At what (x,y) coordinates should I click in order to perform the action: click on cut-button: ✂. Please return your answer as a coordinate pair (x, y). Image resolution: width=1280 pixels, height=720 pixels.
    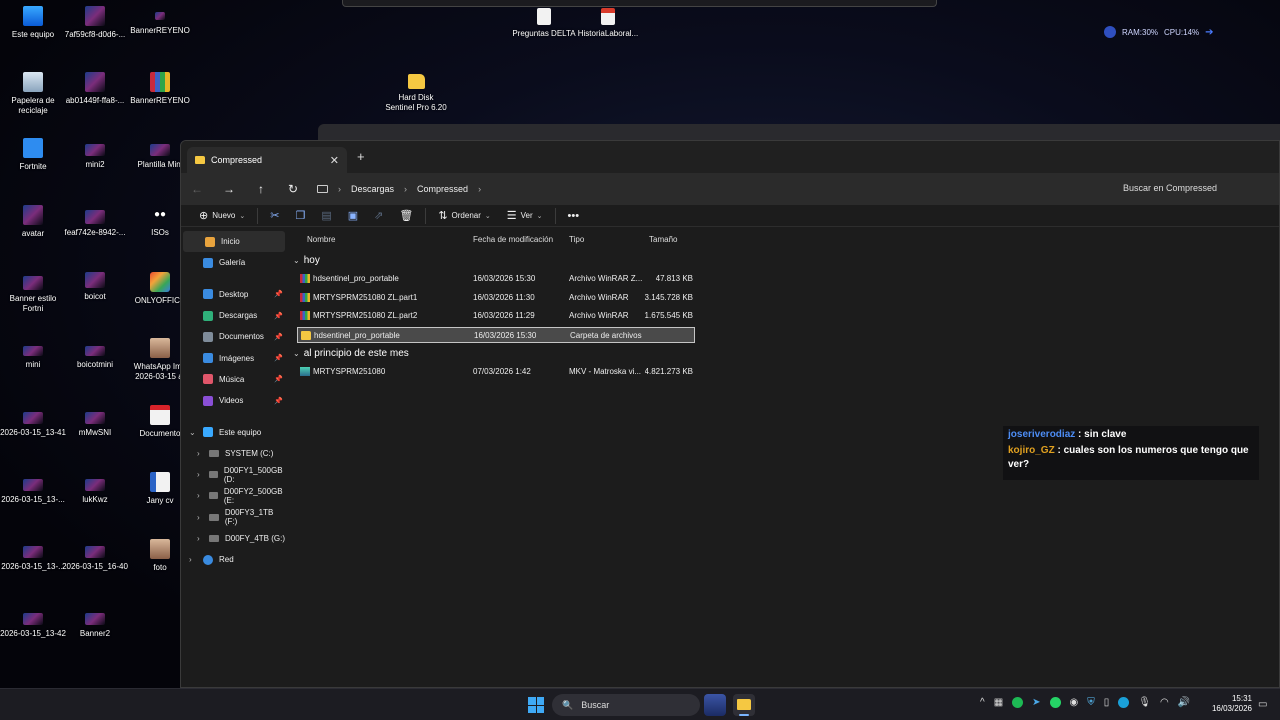
    Looking at the image, I should click on (274, 216).